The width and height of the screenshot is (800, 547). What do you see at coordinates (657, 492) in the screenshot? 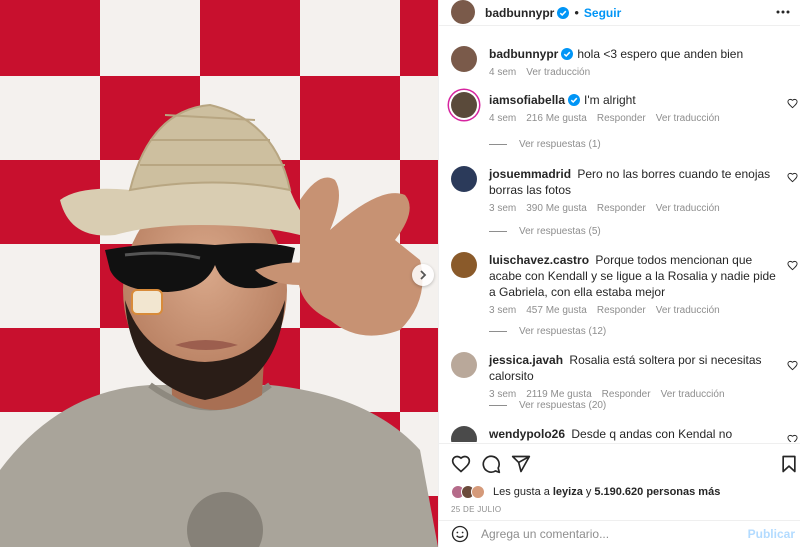
I see `likes-others: 5.190.620 personas más` at bounding box center [657, 492].